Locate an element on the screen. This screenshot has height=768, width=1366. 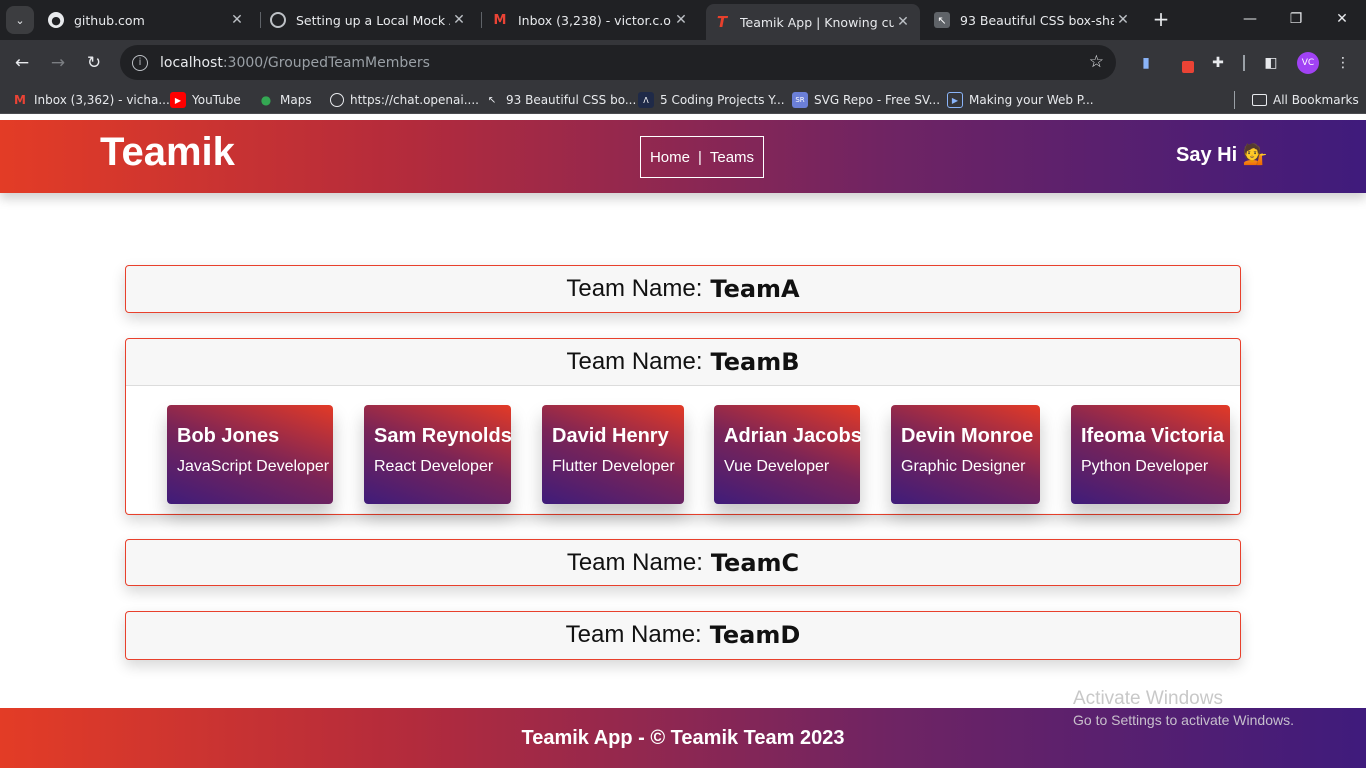
say-hi-greeting: Say Hi 💁 is located at coordinates (1222, 155).